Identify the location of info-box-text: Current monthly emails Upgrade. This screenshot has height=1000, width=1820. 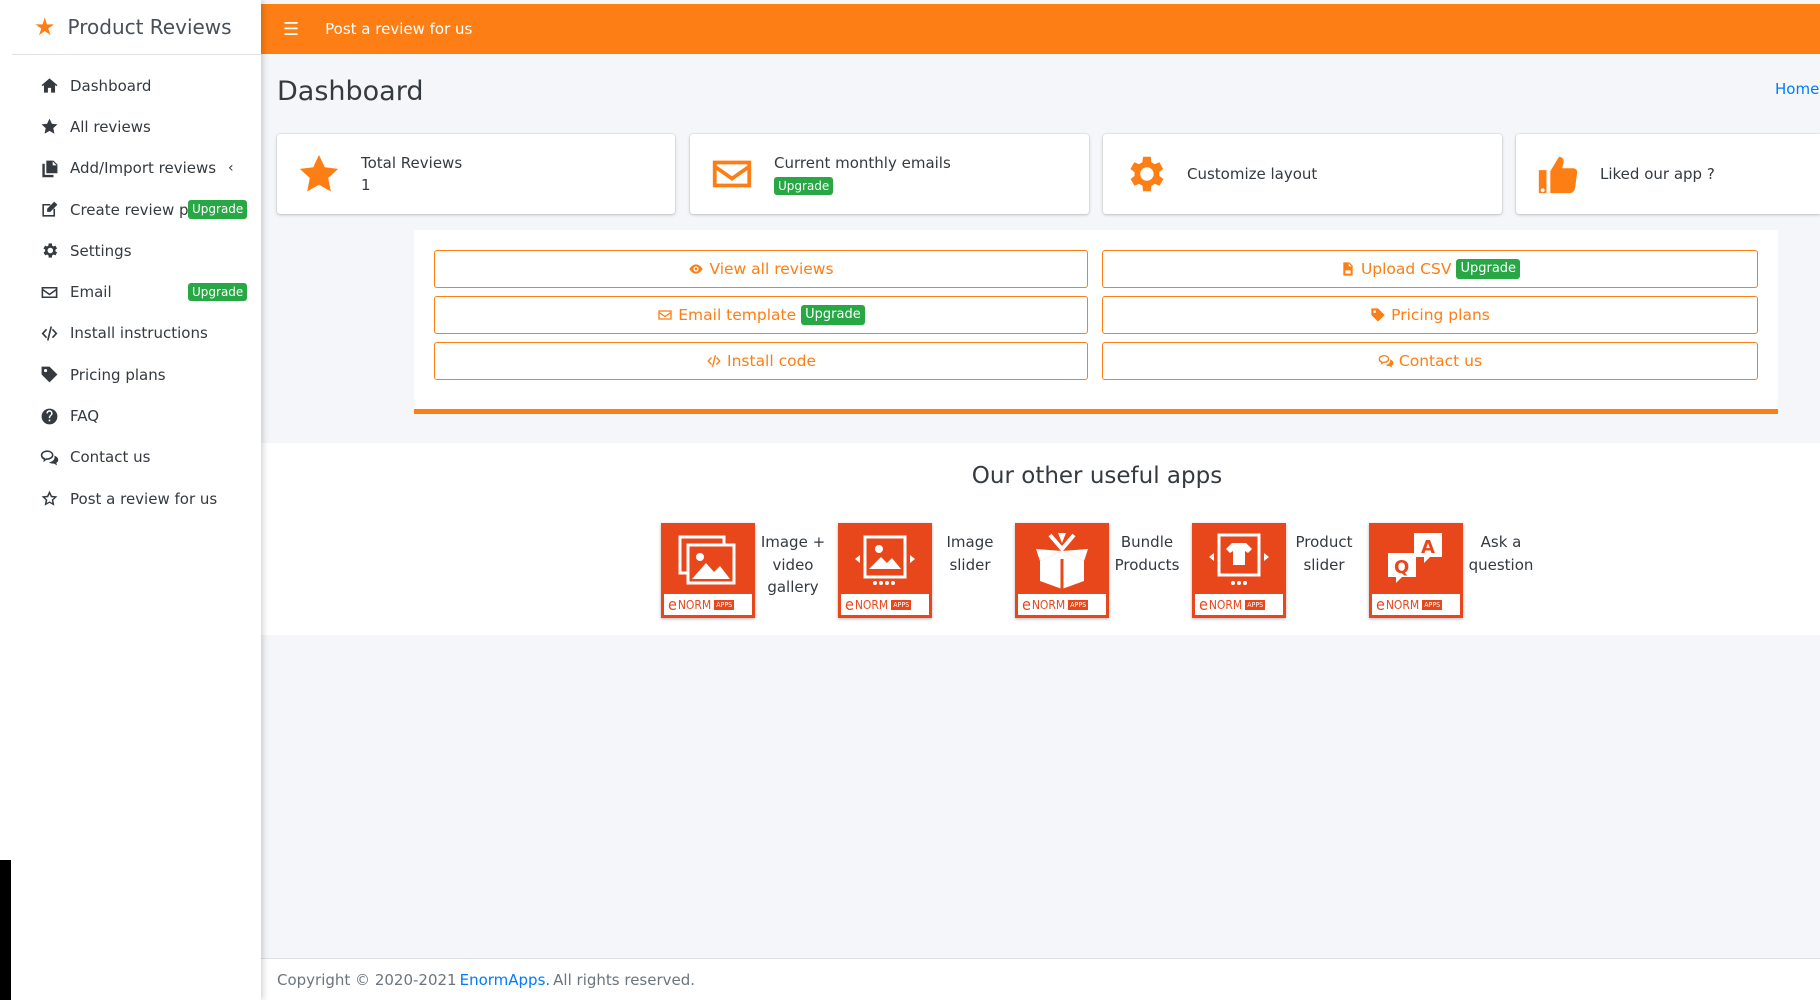
(862, 174).